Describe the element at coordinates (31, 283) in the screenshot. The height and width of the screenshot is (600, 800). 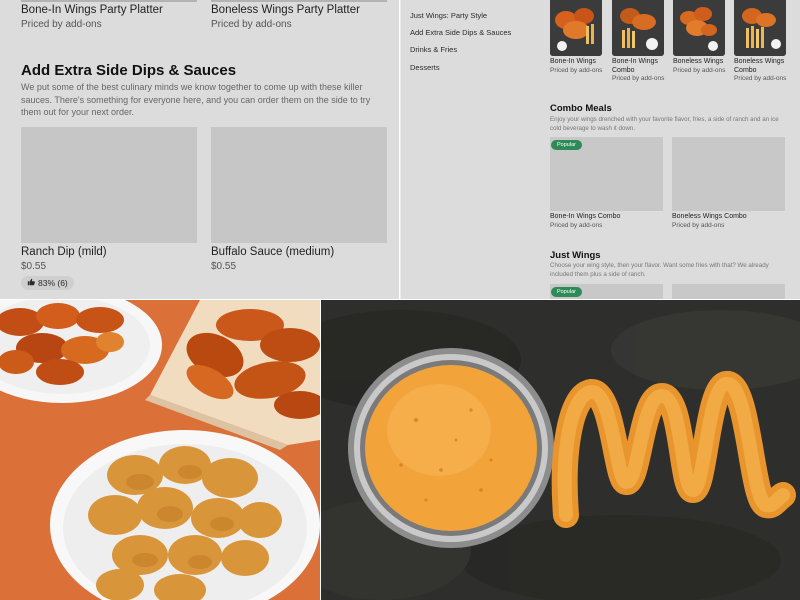
I see `thumbs-up-icon` at that location.